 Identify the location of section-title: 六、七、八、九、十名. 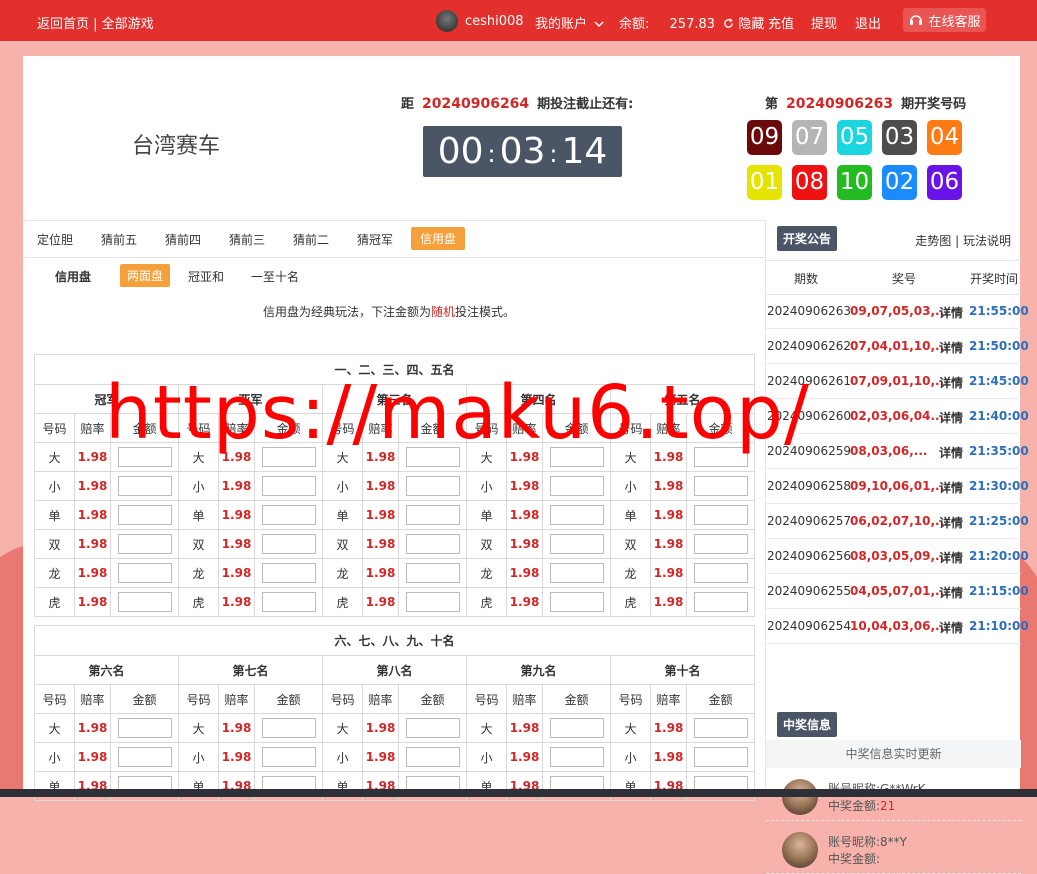
(394, 640).